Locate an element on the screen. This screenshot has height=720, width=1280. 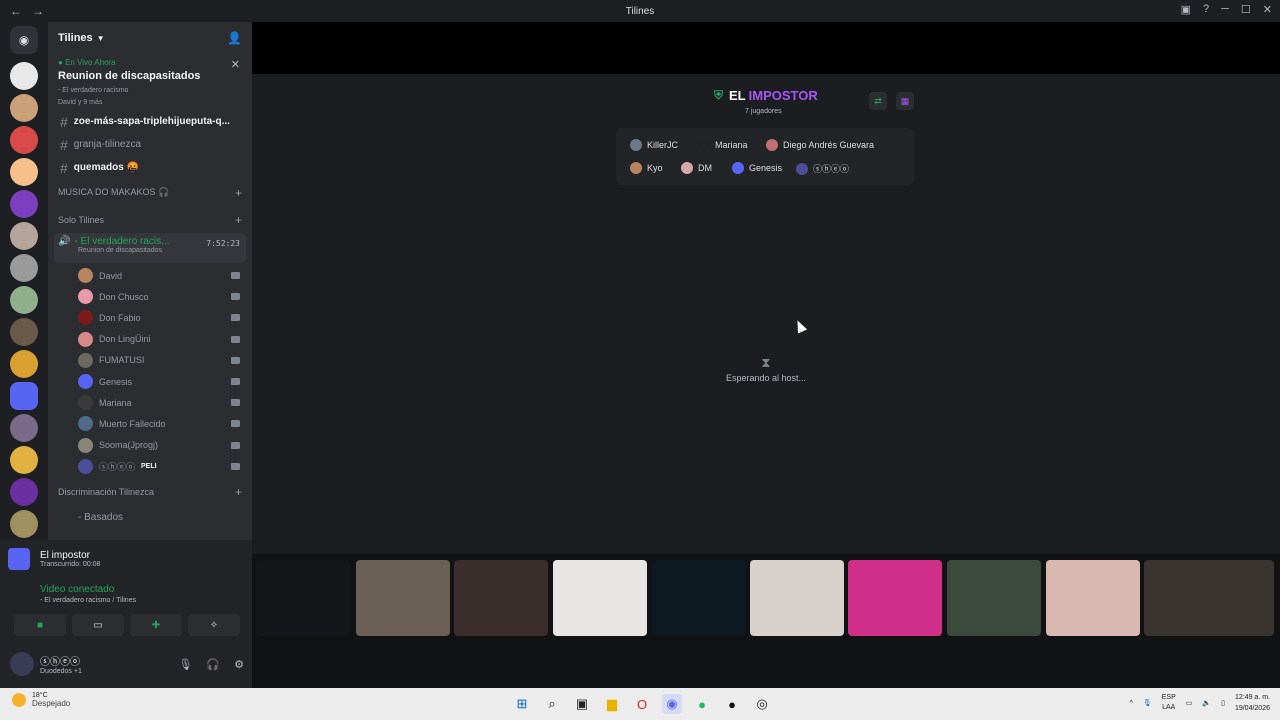
soundboard-button: ✧ is located at coordinates (214, 625).